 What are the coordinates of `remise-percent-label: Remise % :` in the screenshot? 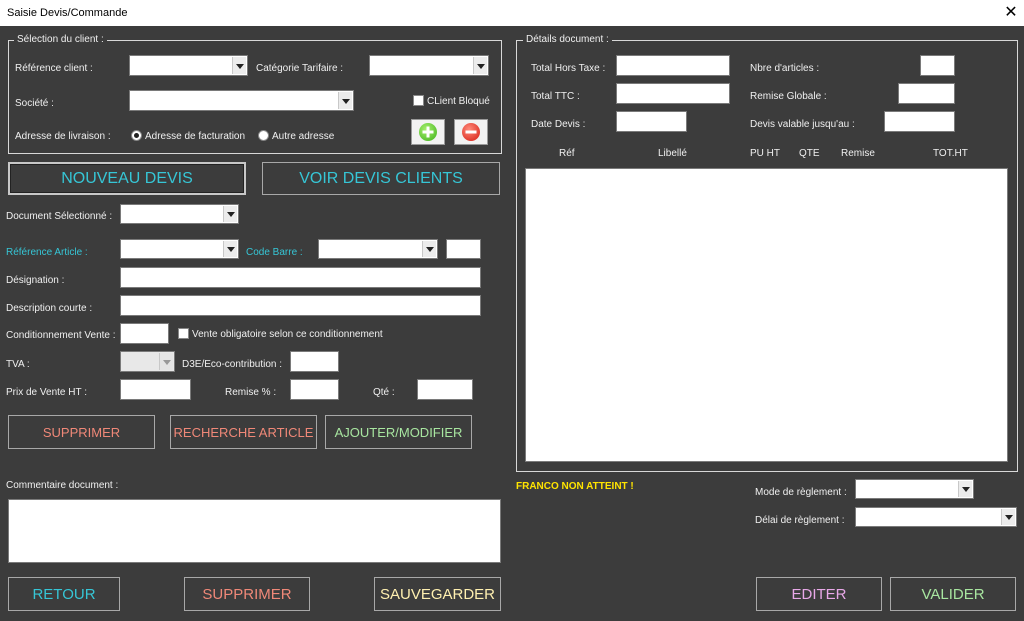 It's located at (251, 392).